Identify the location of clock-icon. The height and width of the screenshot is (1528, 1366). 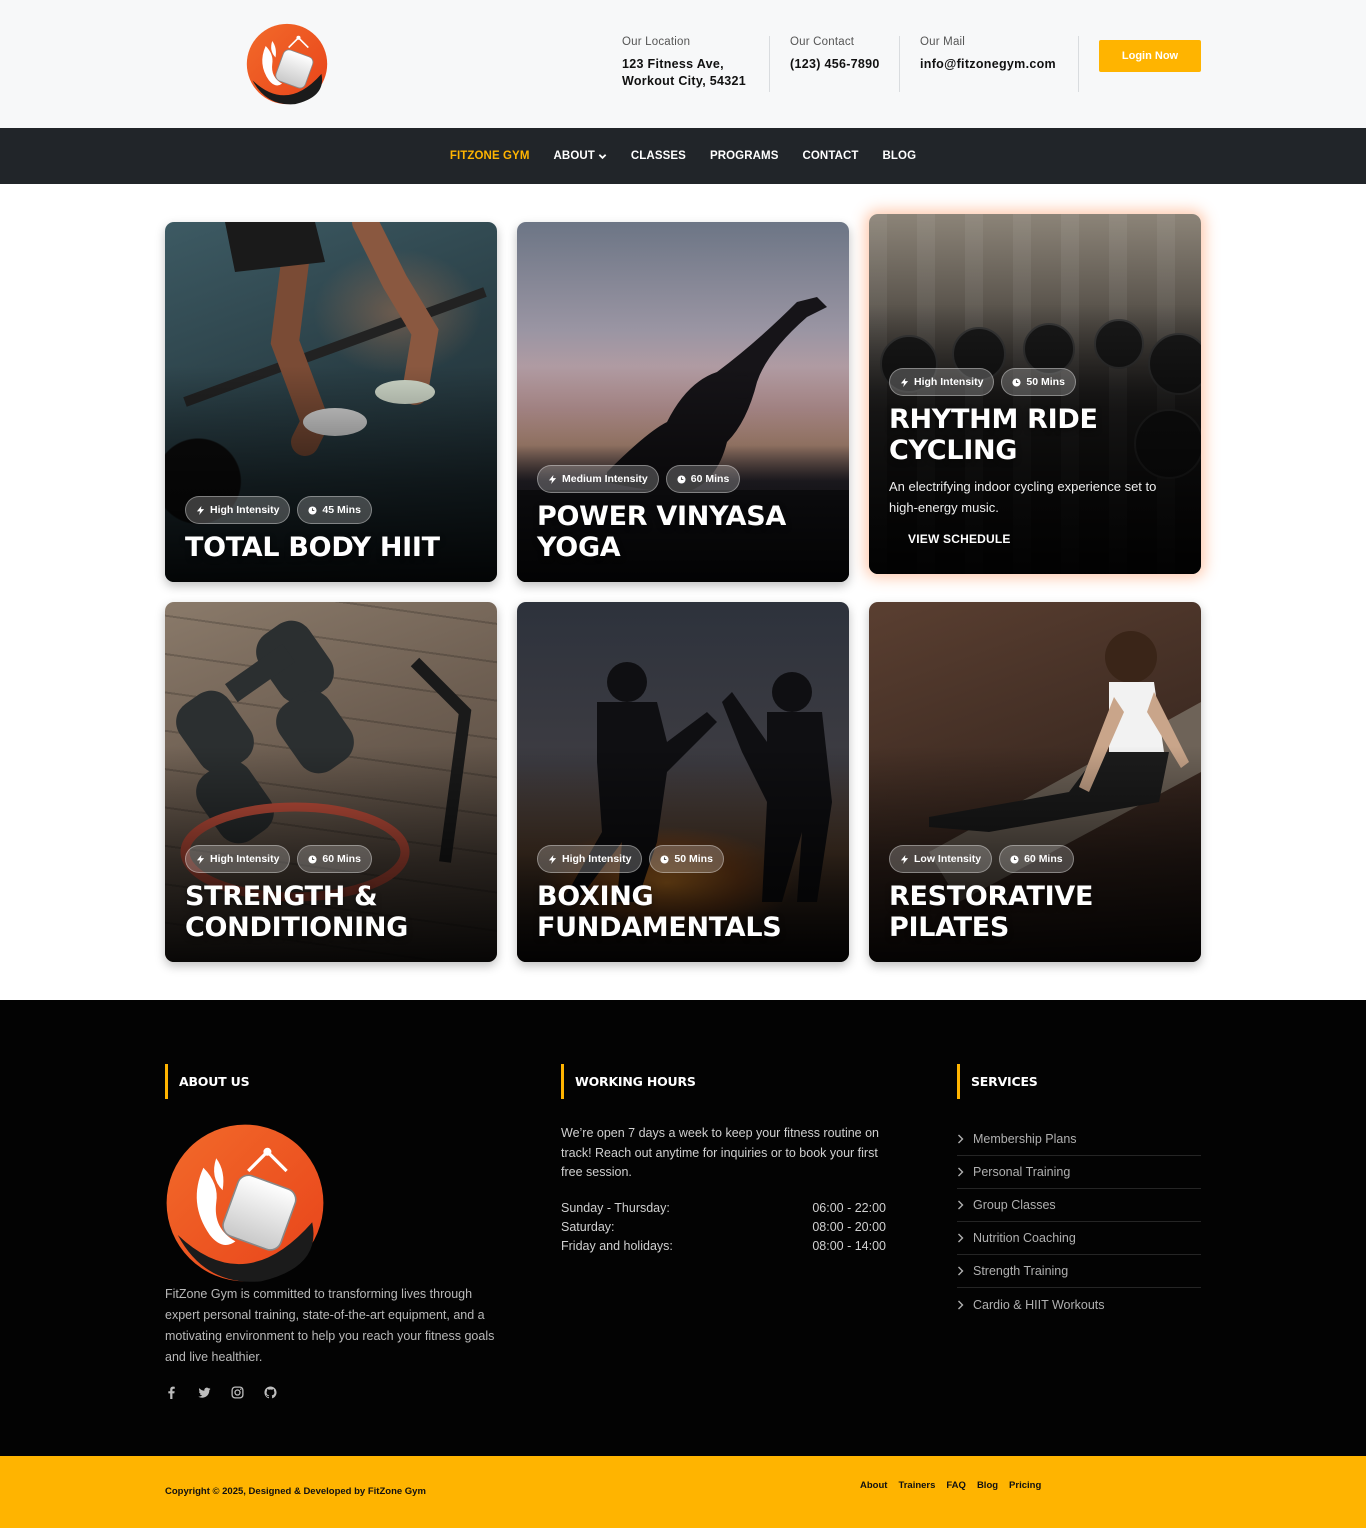
(1014, 859).